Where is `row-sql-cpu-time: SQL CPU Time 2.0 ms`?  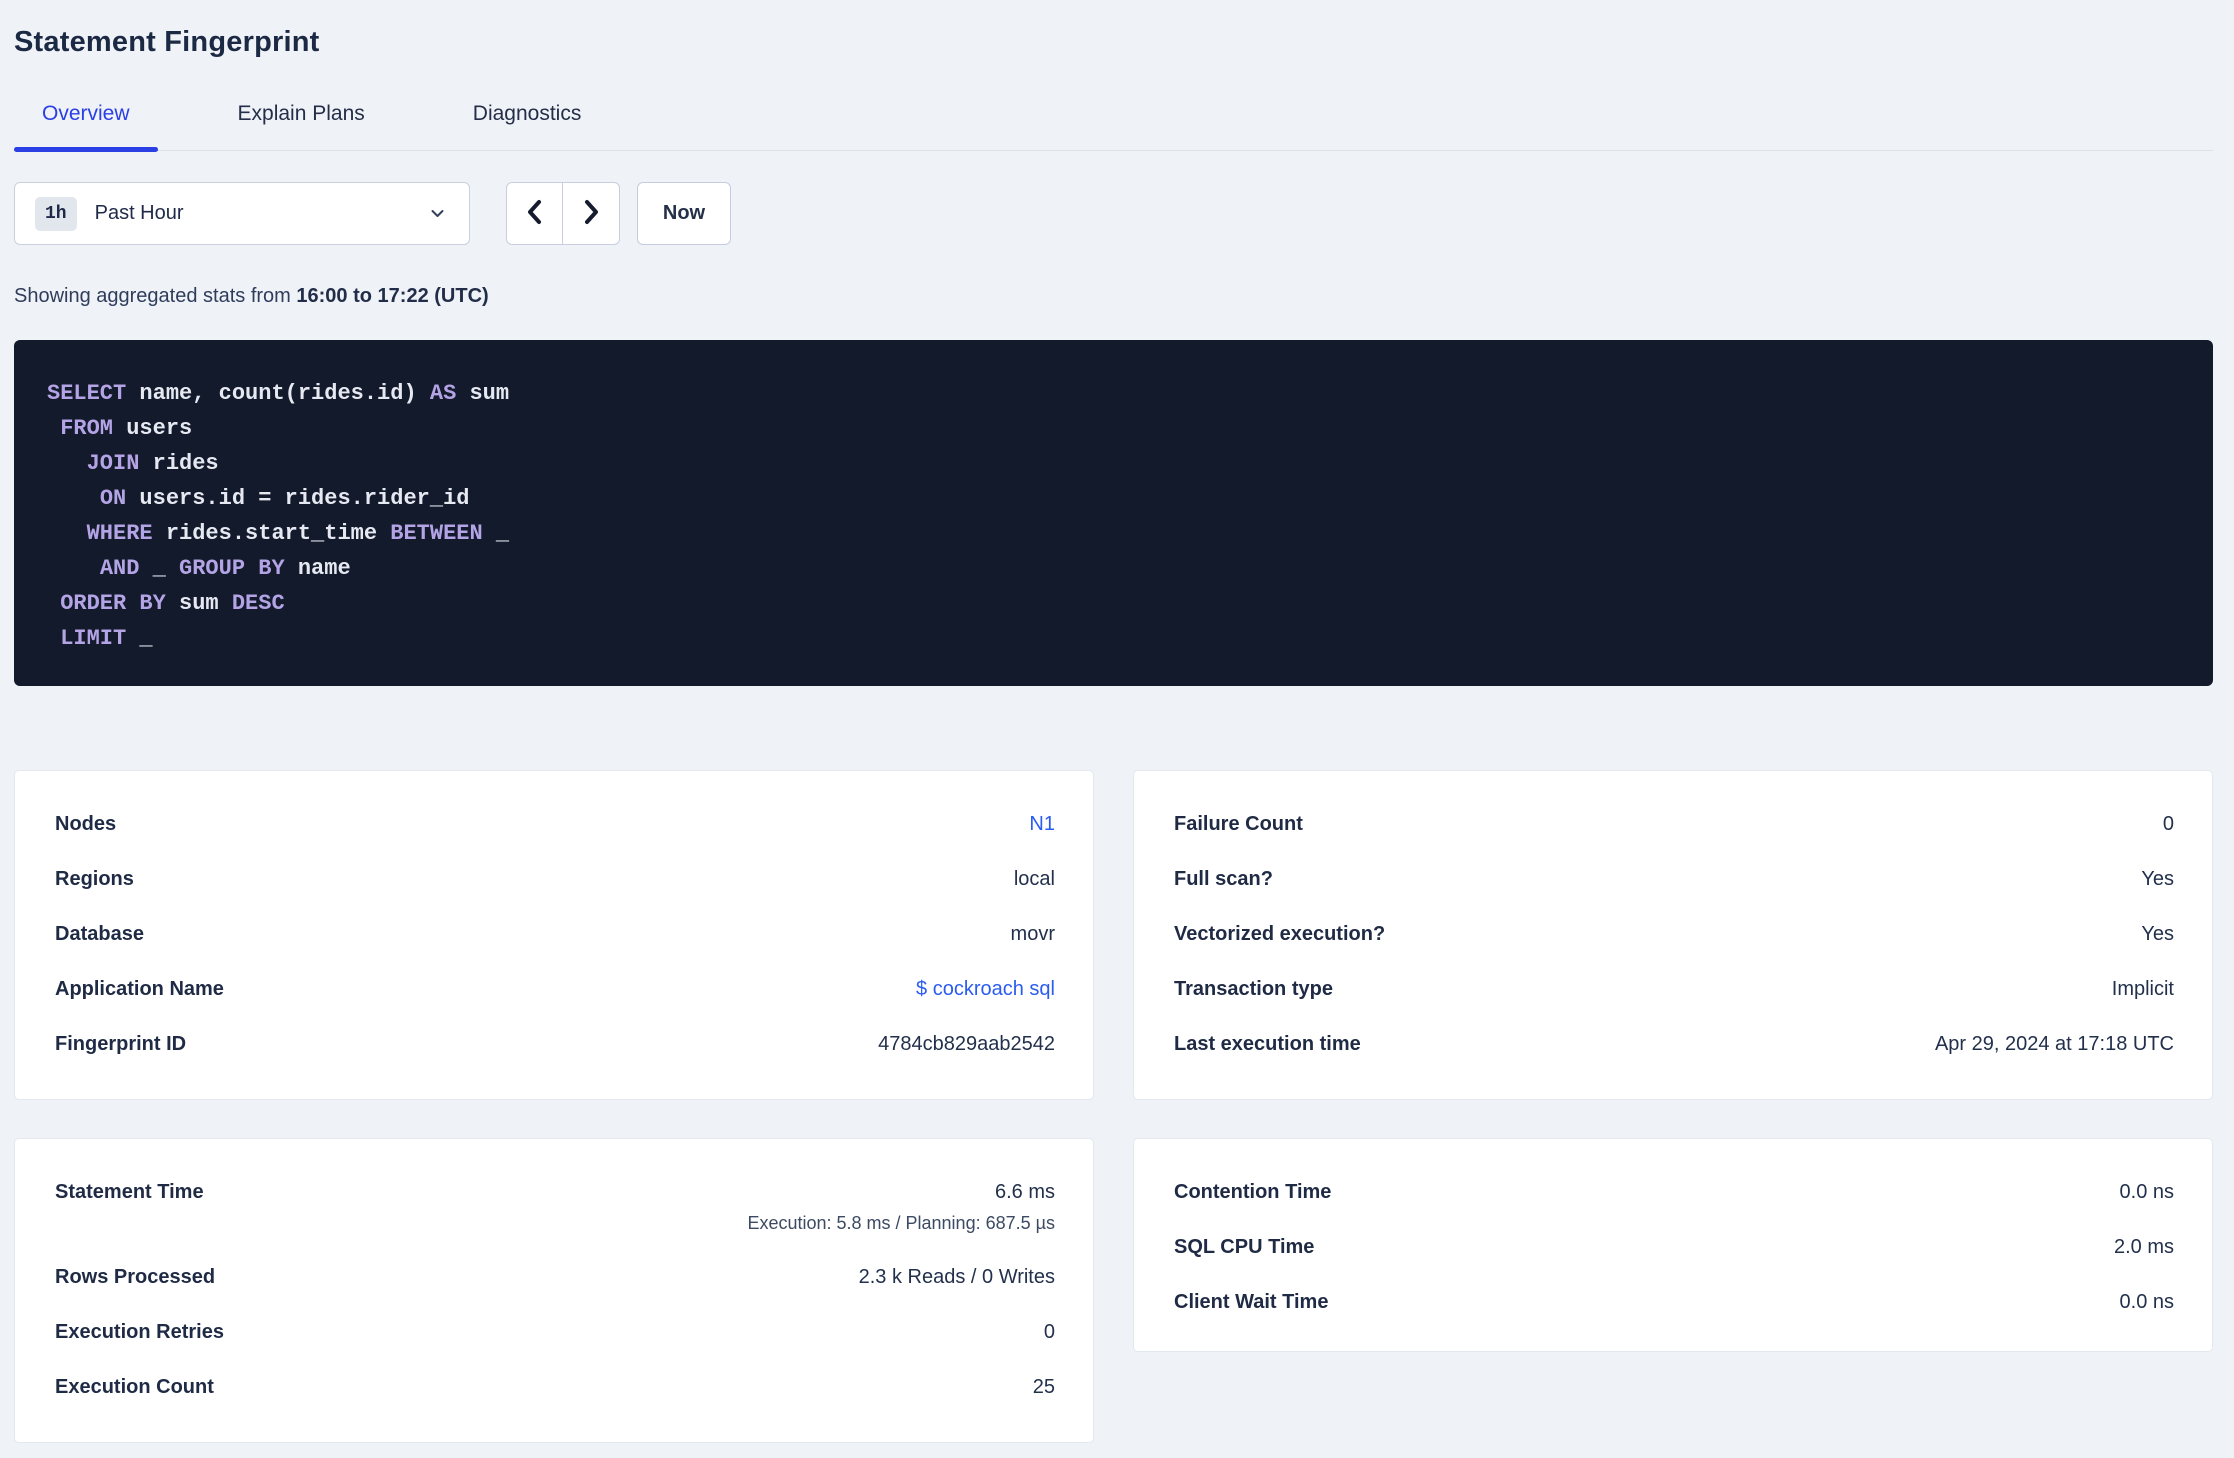 row-sql-cpu-time: SQL CPU Time 2.0 ms is located at coordinates (1674, 1247).